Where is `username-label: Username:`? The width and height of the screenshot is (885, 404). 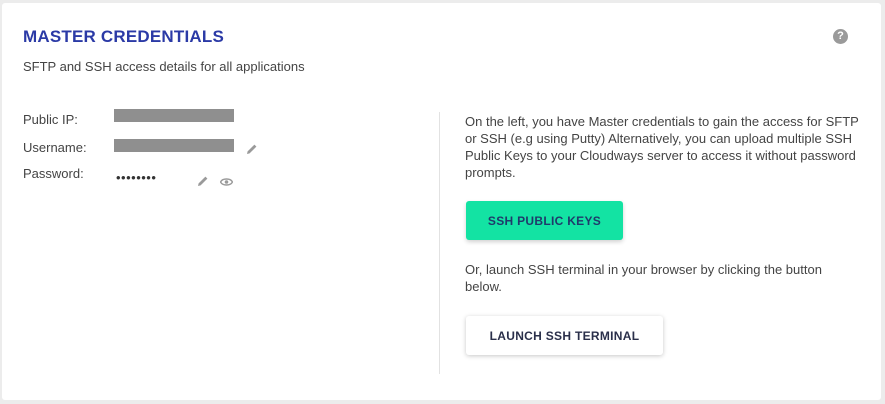 username-label: Username: is located at coordinates (55, 147).